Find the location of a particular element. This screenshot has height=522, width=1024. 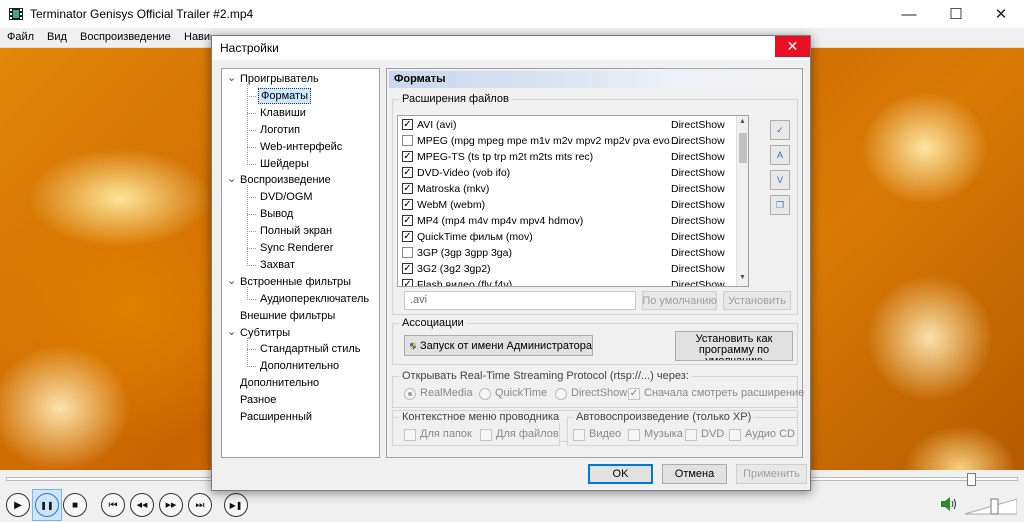

video-formats-button: V is located at coordinates (780, 180).